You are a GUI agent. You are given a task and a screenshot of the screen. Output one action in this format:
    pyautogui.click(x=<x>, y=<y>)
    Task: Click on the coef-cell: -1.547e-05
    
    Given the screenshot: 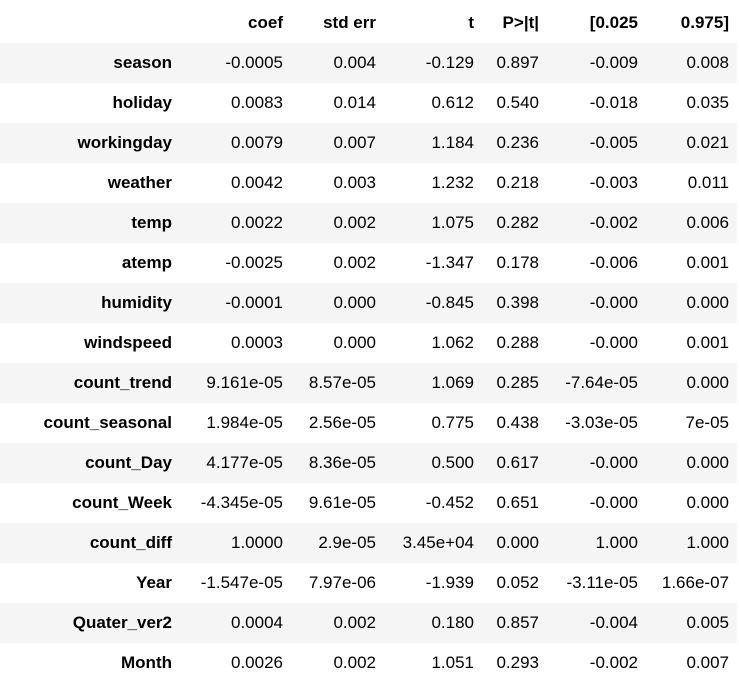 What is the action you would take?
    pyautogui.click(x=241, y=582)
    